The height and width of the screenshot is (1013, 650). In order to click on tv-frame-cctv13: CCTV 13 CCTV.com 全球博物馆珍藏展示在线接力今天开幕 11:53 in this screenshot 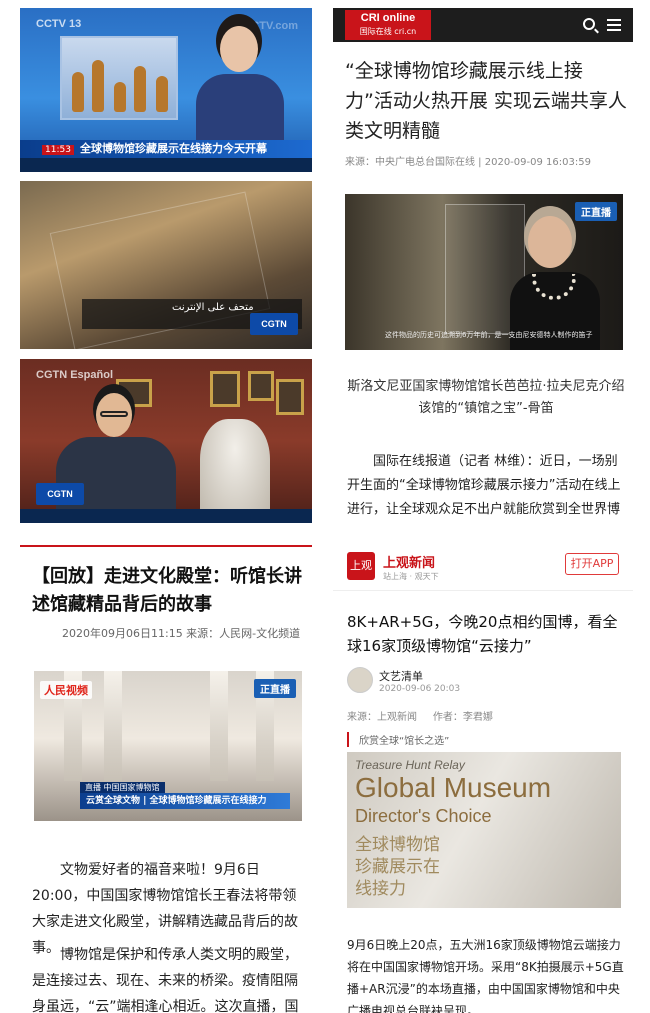, I will do `click(166, 90)`.